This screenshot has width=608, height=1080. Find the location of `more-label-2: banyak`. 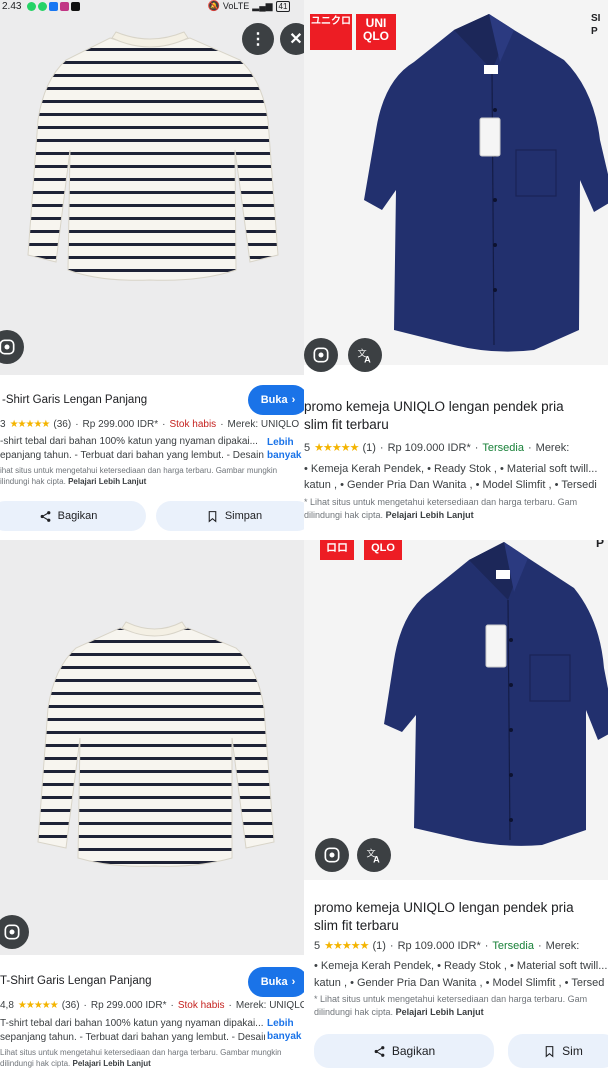

more-label-2: banyak is located at coordinates (284, 1036).